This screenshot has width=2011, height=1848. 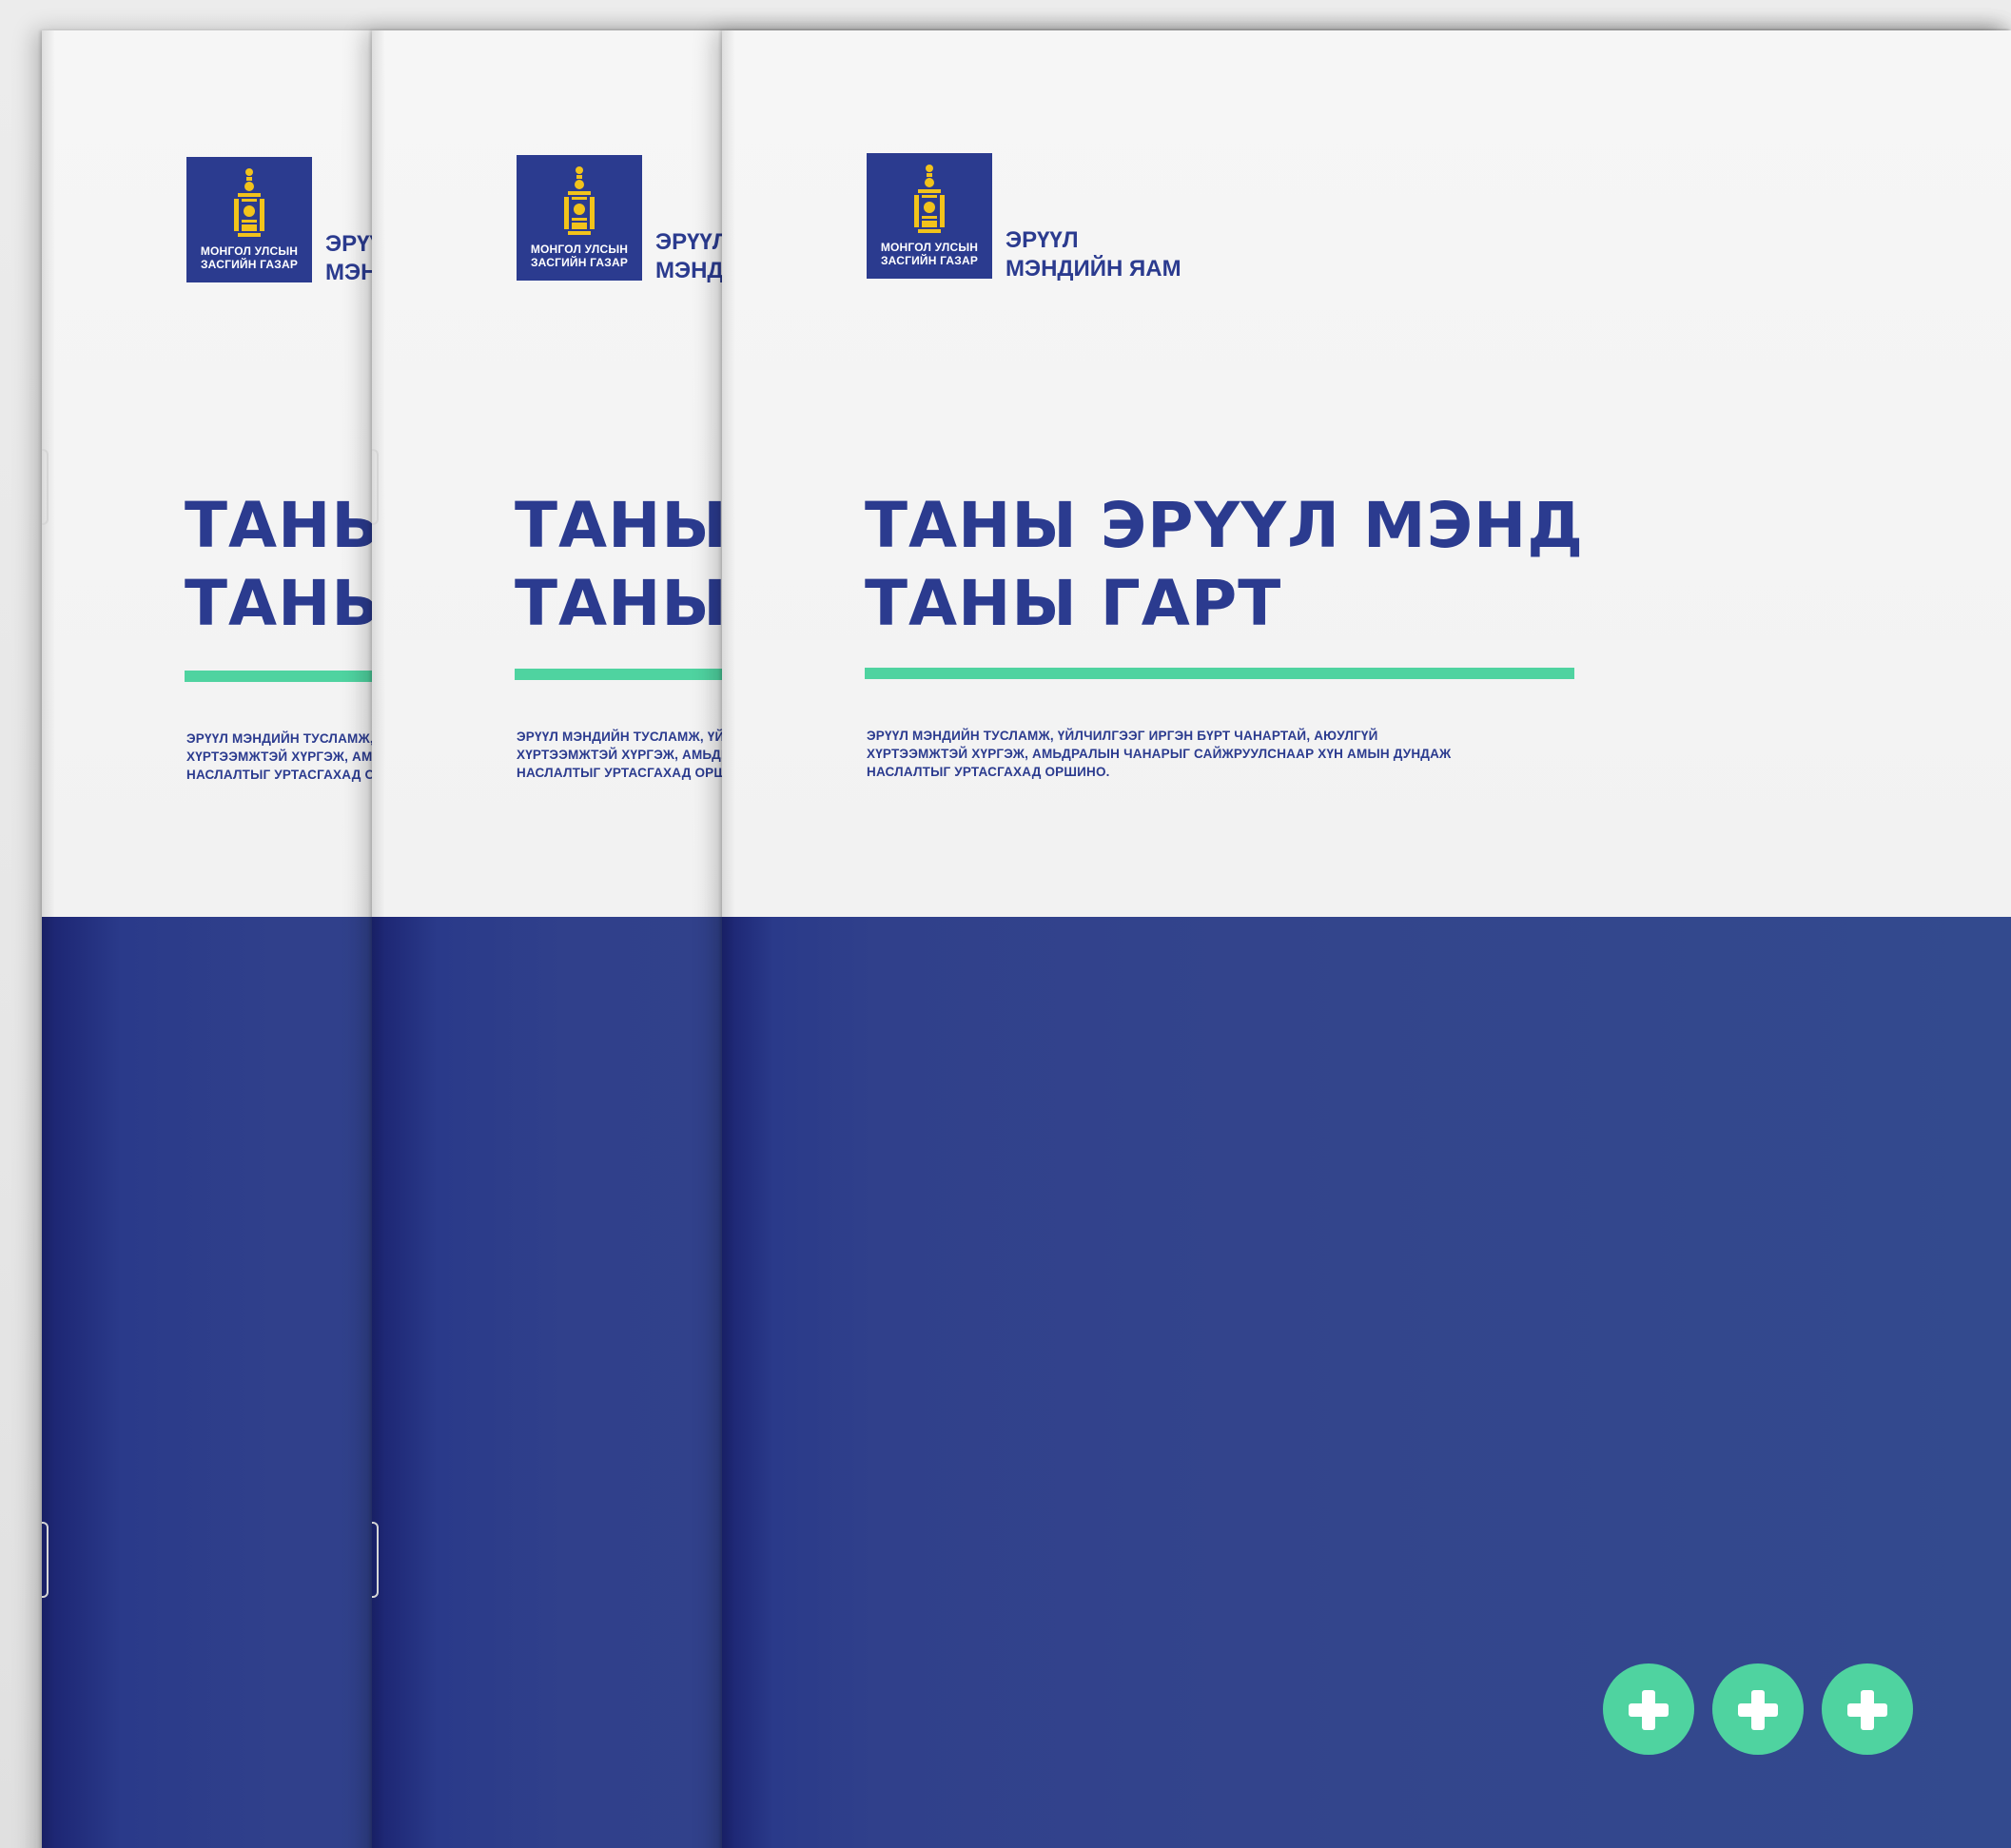 I want to click on ministry-line-1: ЭРҮҮЛ, so click(x=1043, y=240).